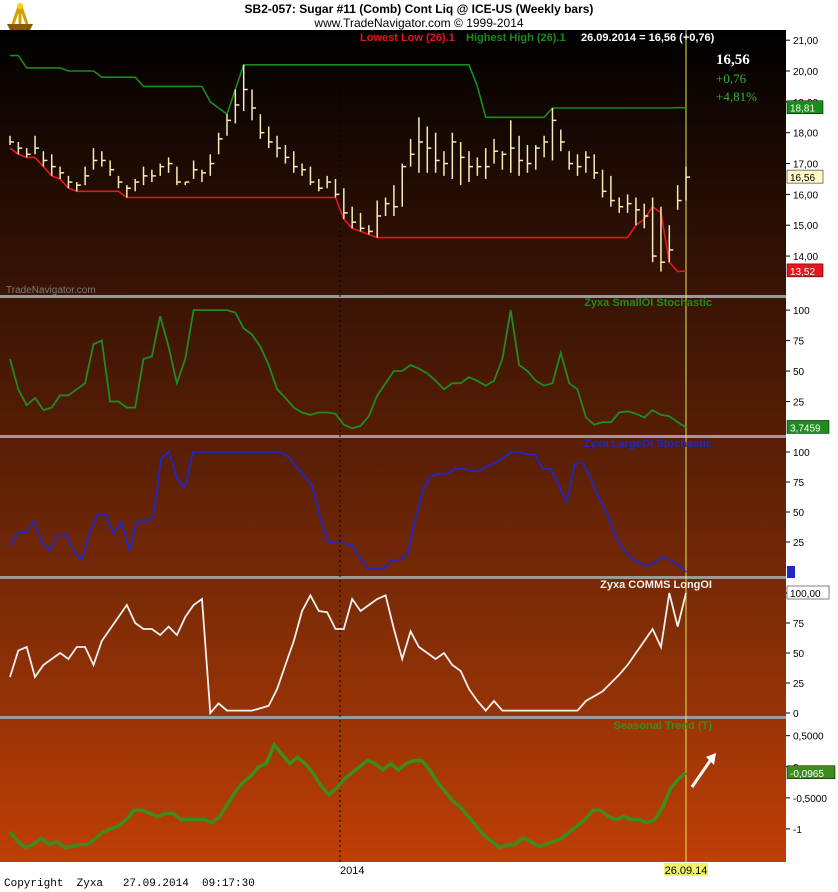  I want to click on quote-last: 16,56, so click(733, 60).